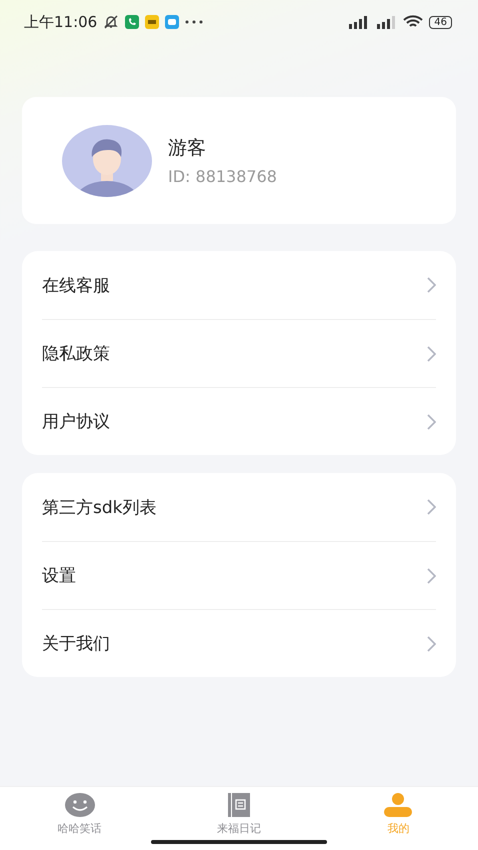 This screenshot has height=850, width=478. Describe the element at coordinates (239, 353) in the screenshot. I see `menu-item: 隐私政策` at that location.